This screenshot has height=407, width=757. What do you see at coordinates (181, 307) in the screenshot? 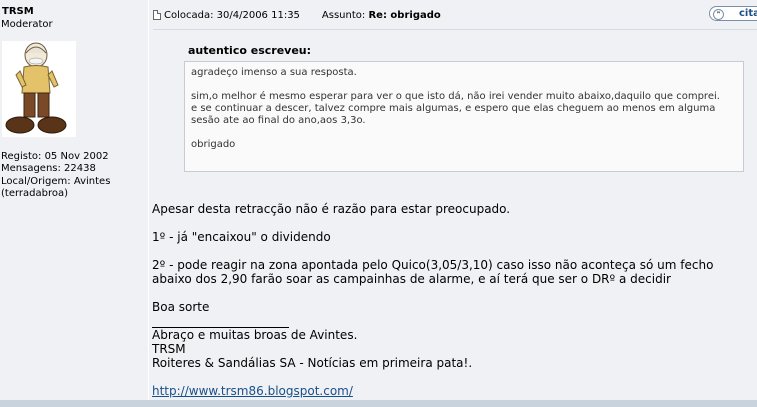
I see `body-paragraph: Boa sorte` at bounding box center [181, 307].